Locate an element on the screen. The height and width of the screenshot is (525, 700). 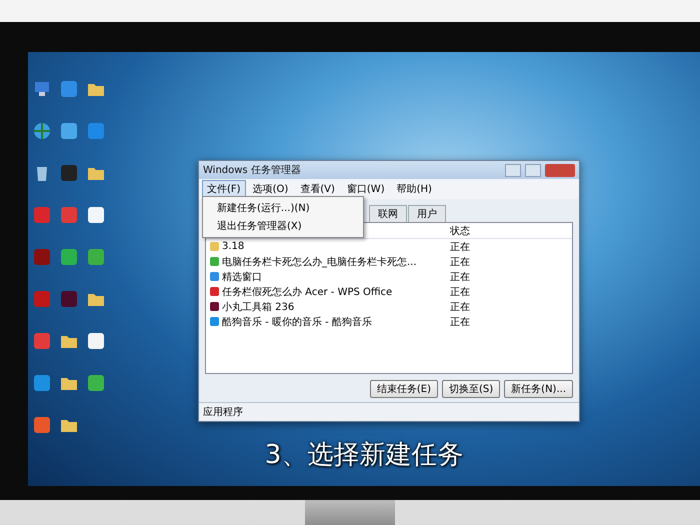
action-button: 结束任务(E) is located at coordinates (404, 389).